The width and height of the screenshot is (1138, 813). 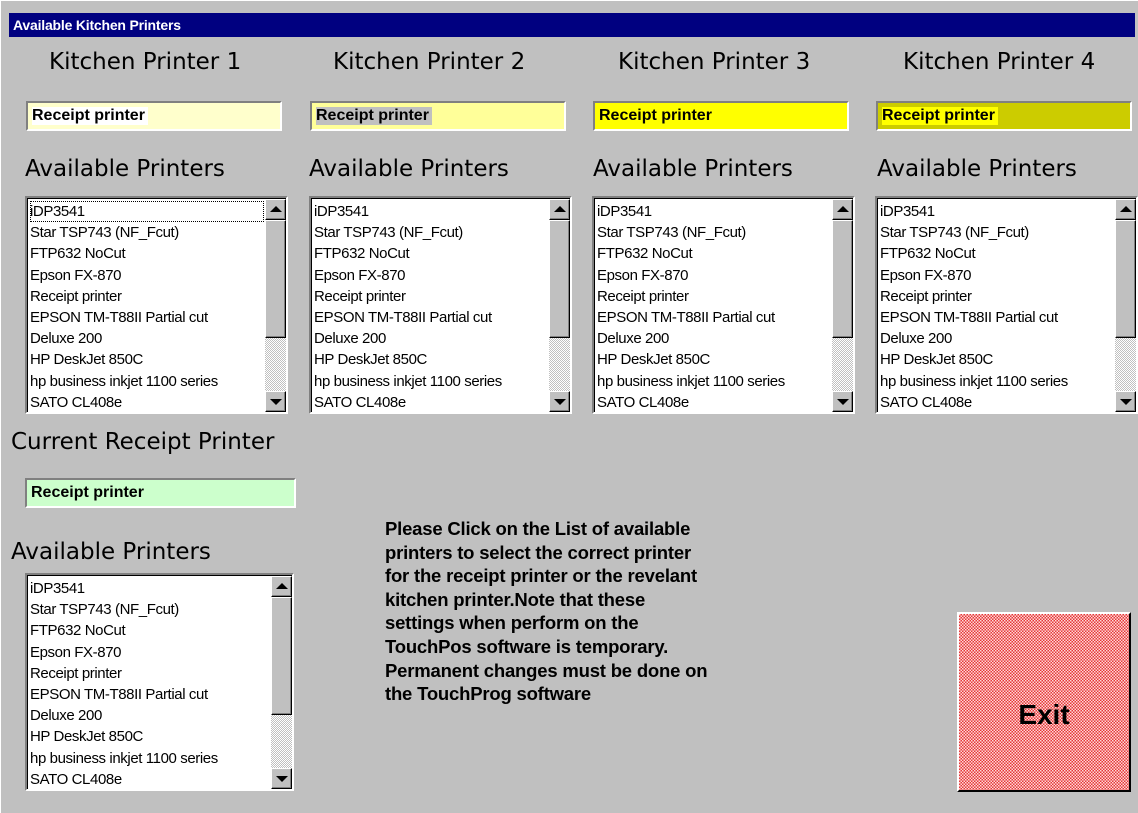 What do you see at coordinates (438, 116) in the screenshot?
I see `kitchen-printer-2-field: Receipt printer` at bounding box center [438, 116].